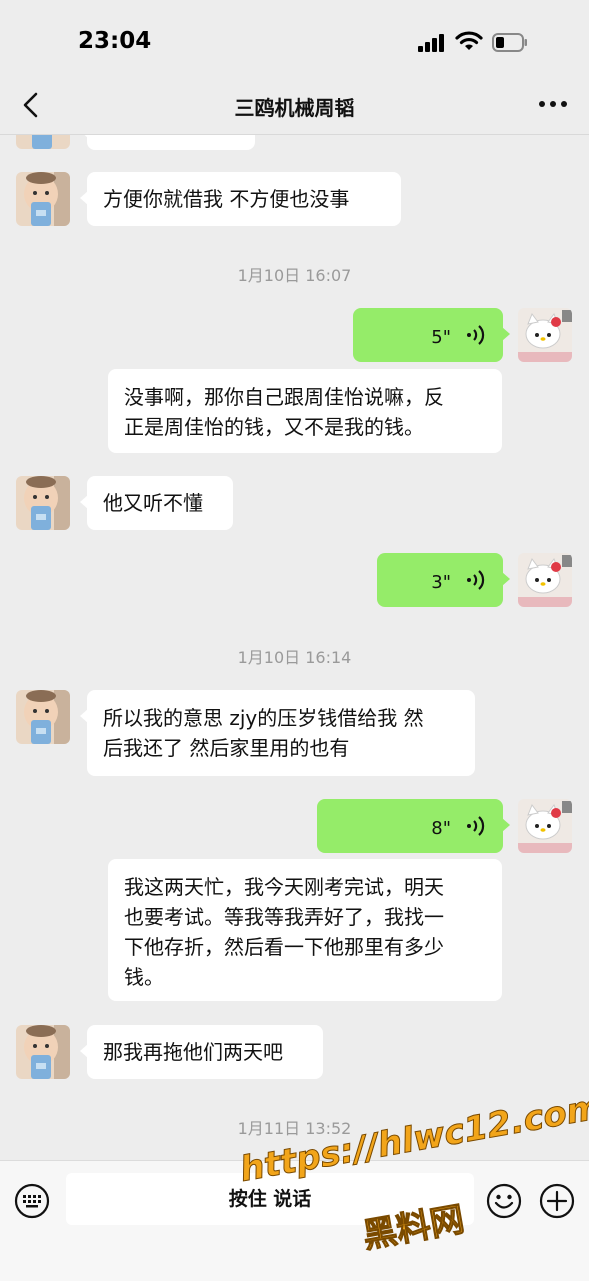  I want to click on message-line: 后我还了 然后家里用的也有, so click(226, 748).